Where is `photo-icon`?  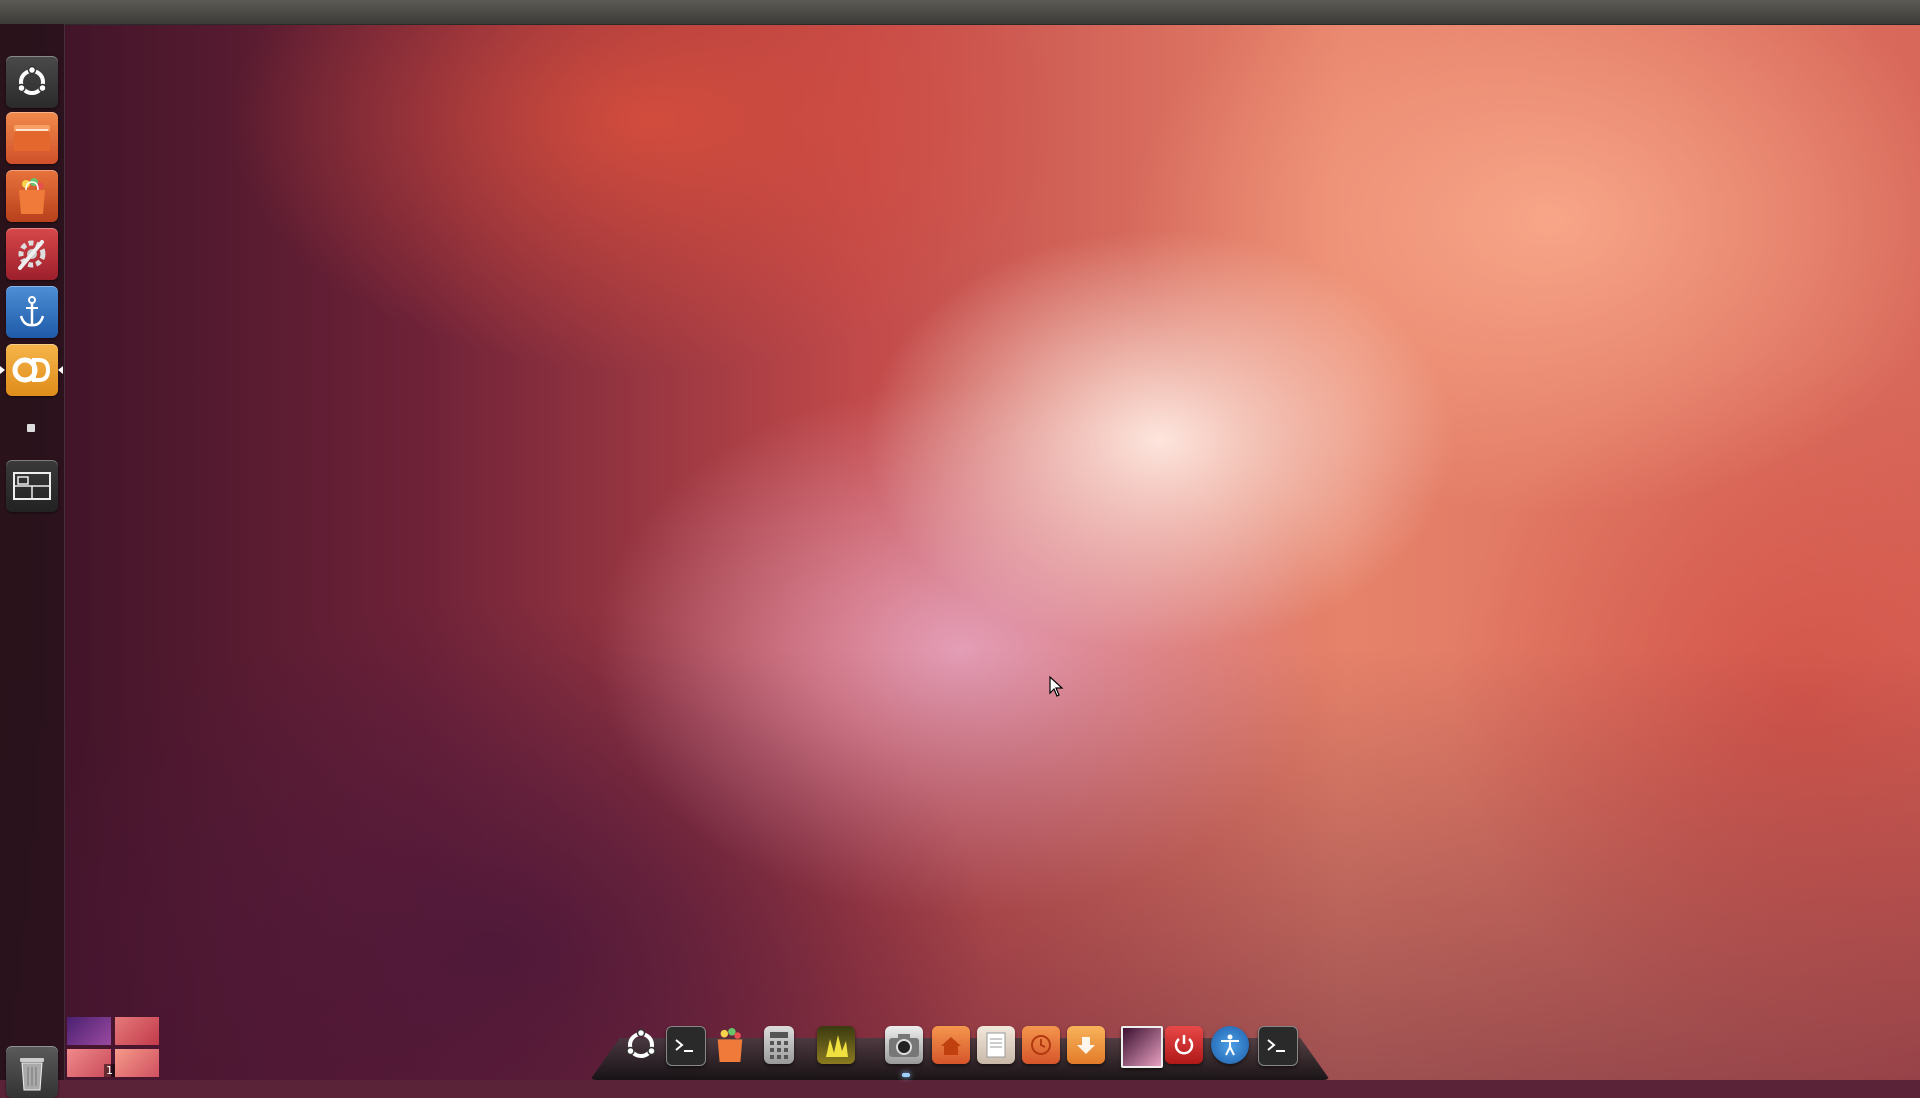 photo-icon is located at coordinates (837, 1046).